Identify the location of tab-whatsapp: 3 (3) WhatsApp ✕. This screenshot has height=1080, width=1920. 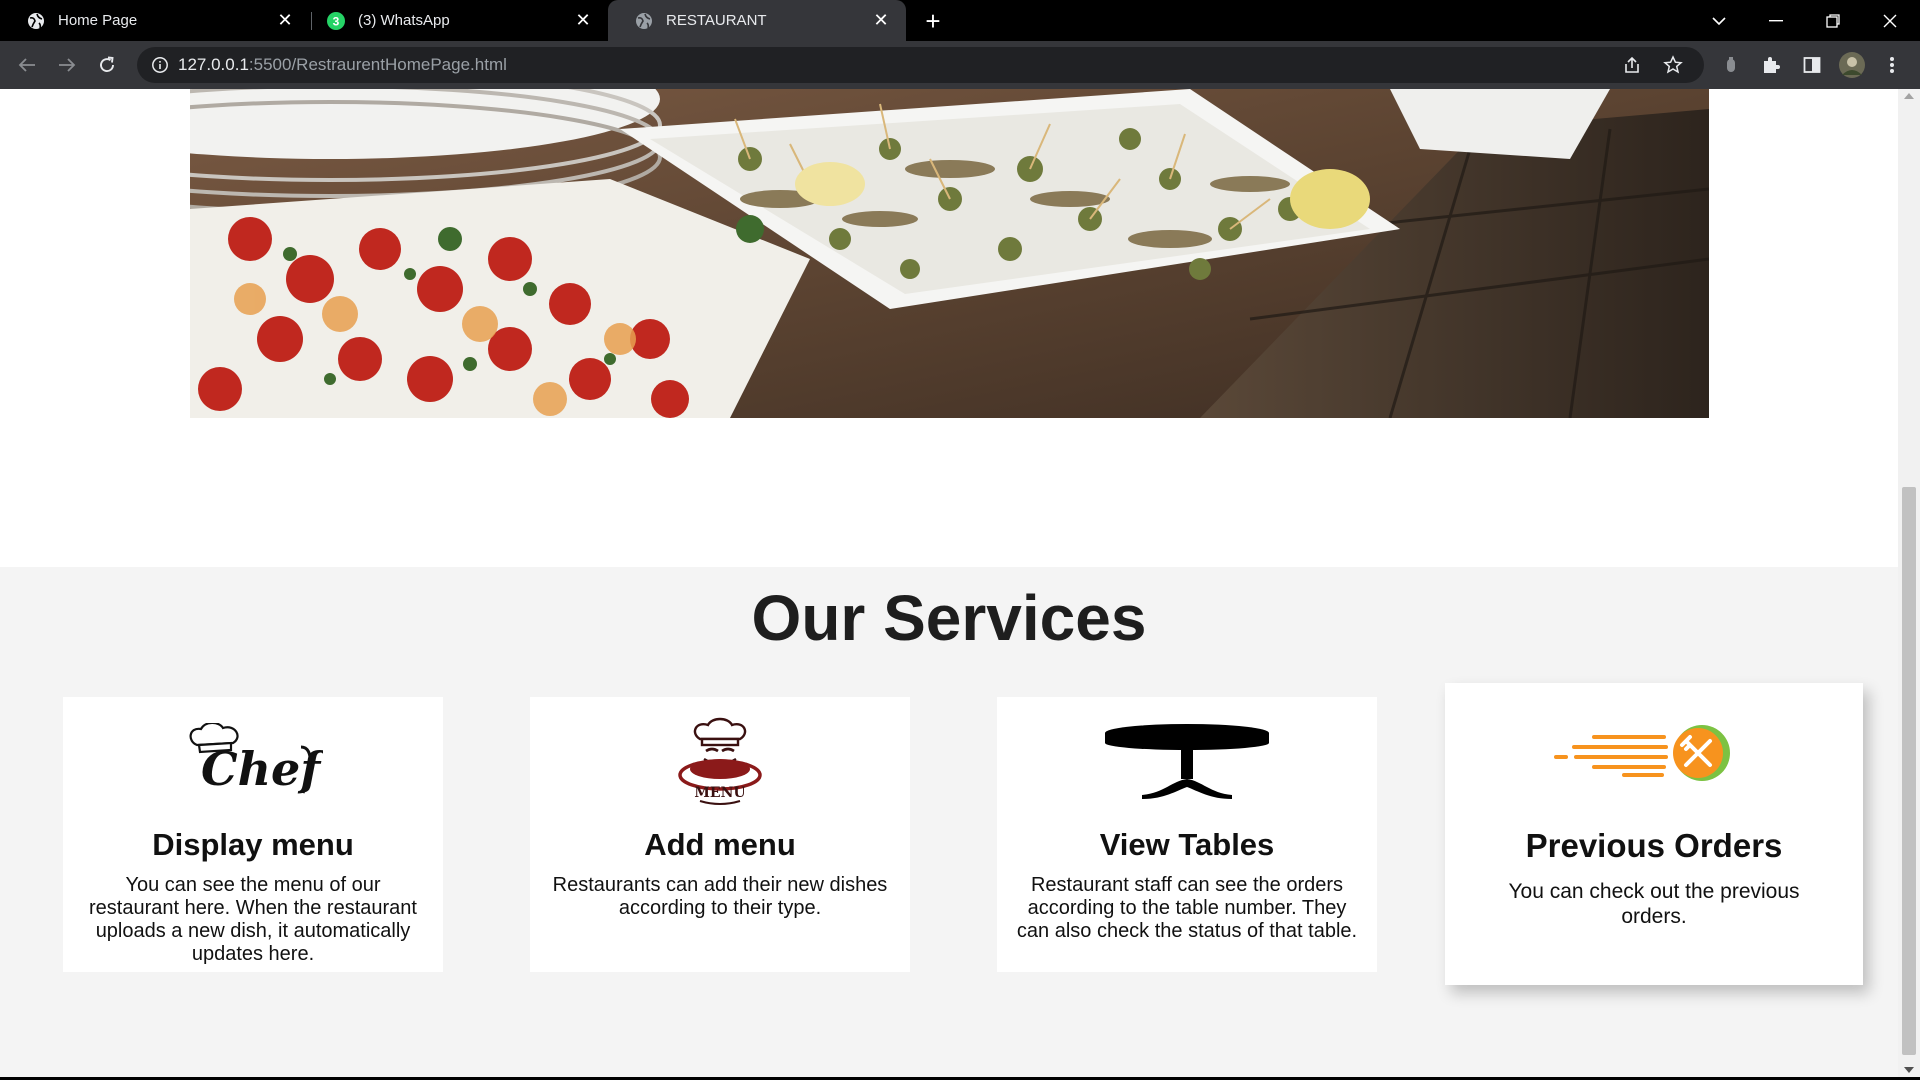
(454, 20).